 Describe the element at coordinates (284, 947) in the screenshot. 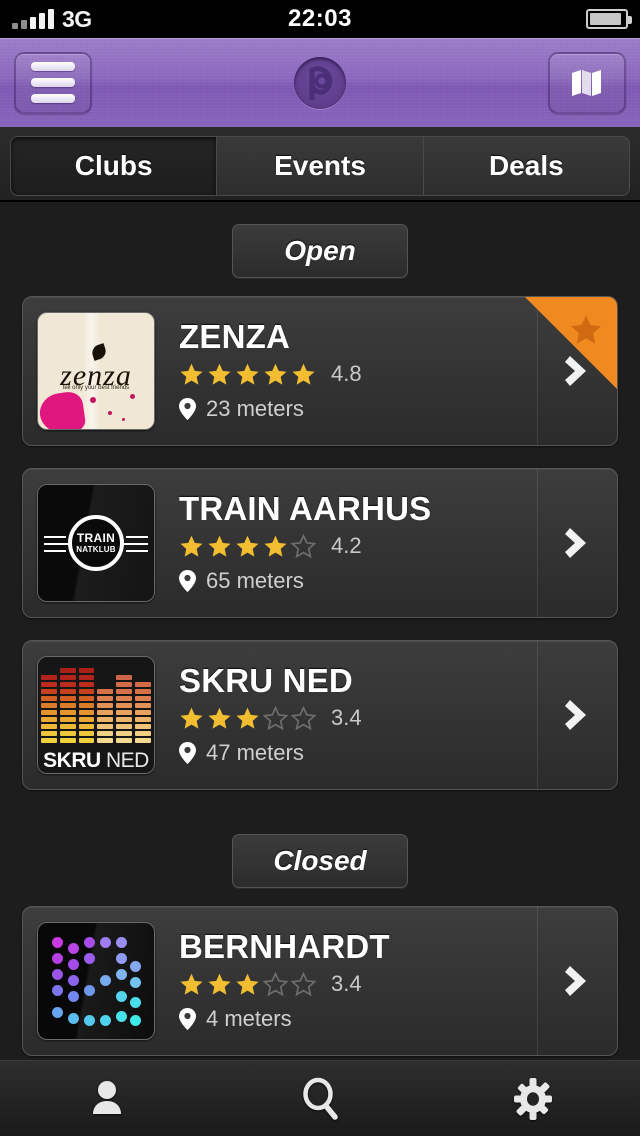

I see `venue-name: BERNHARDT` at that location.